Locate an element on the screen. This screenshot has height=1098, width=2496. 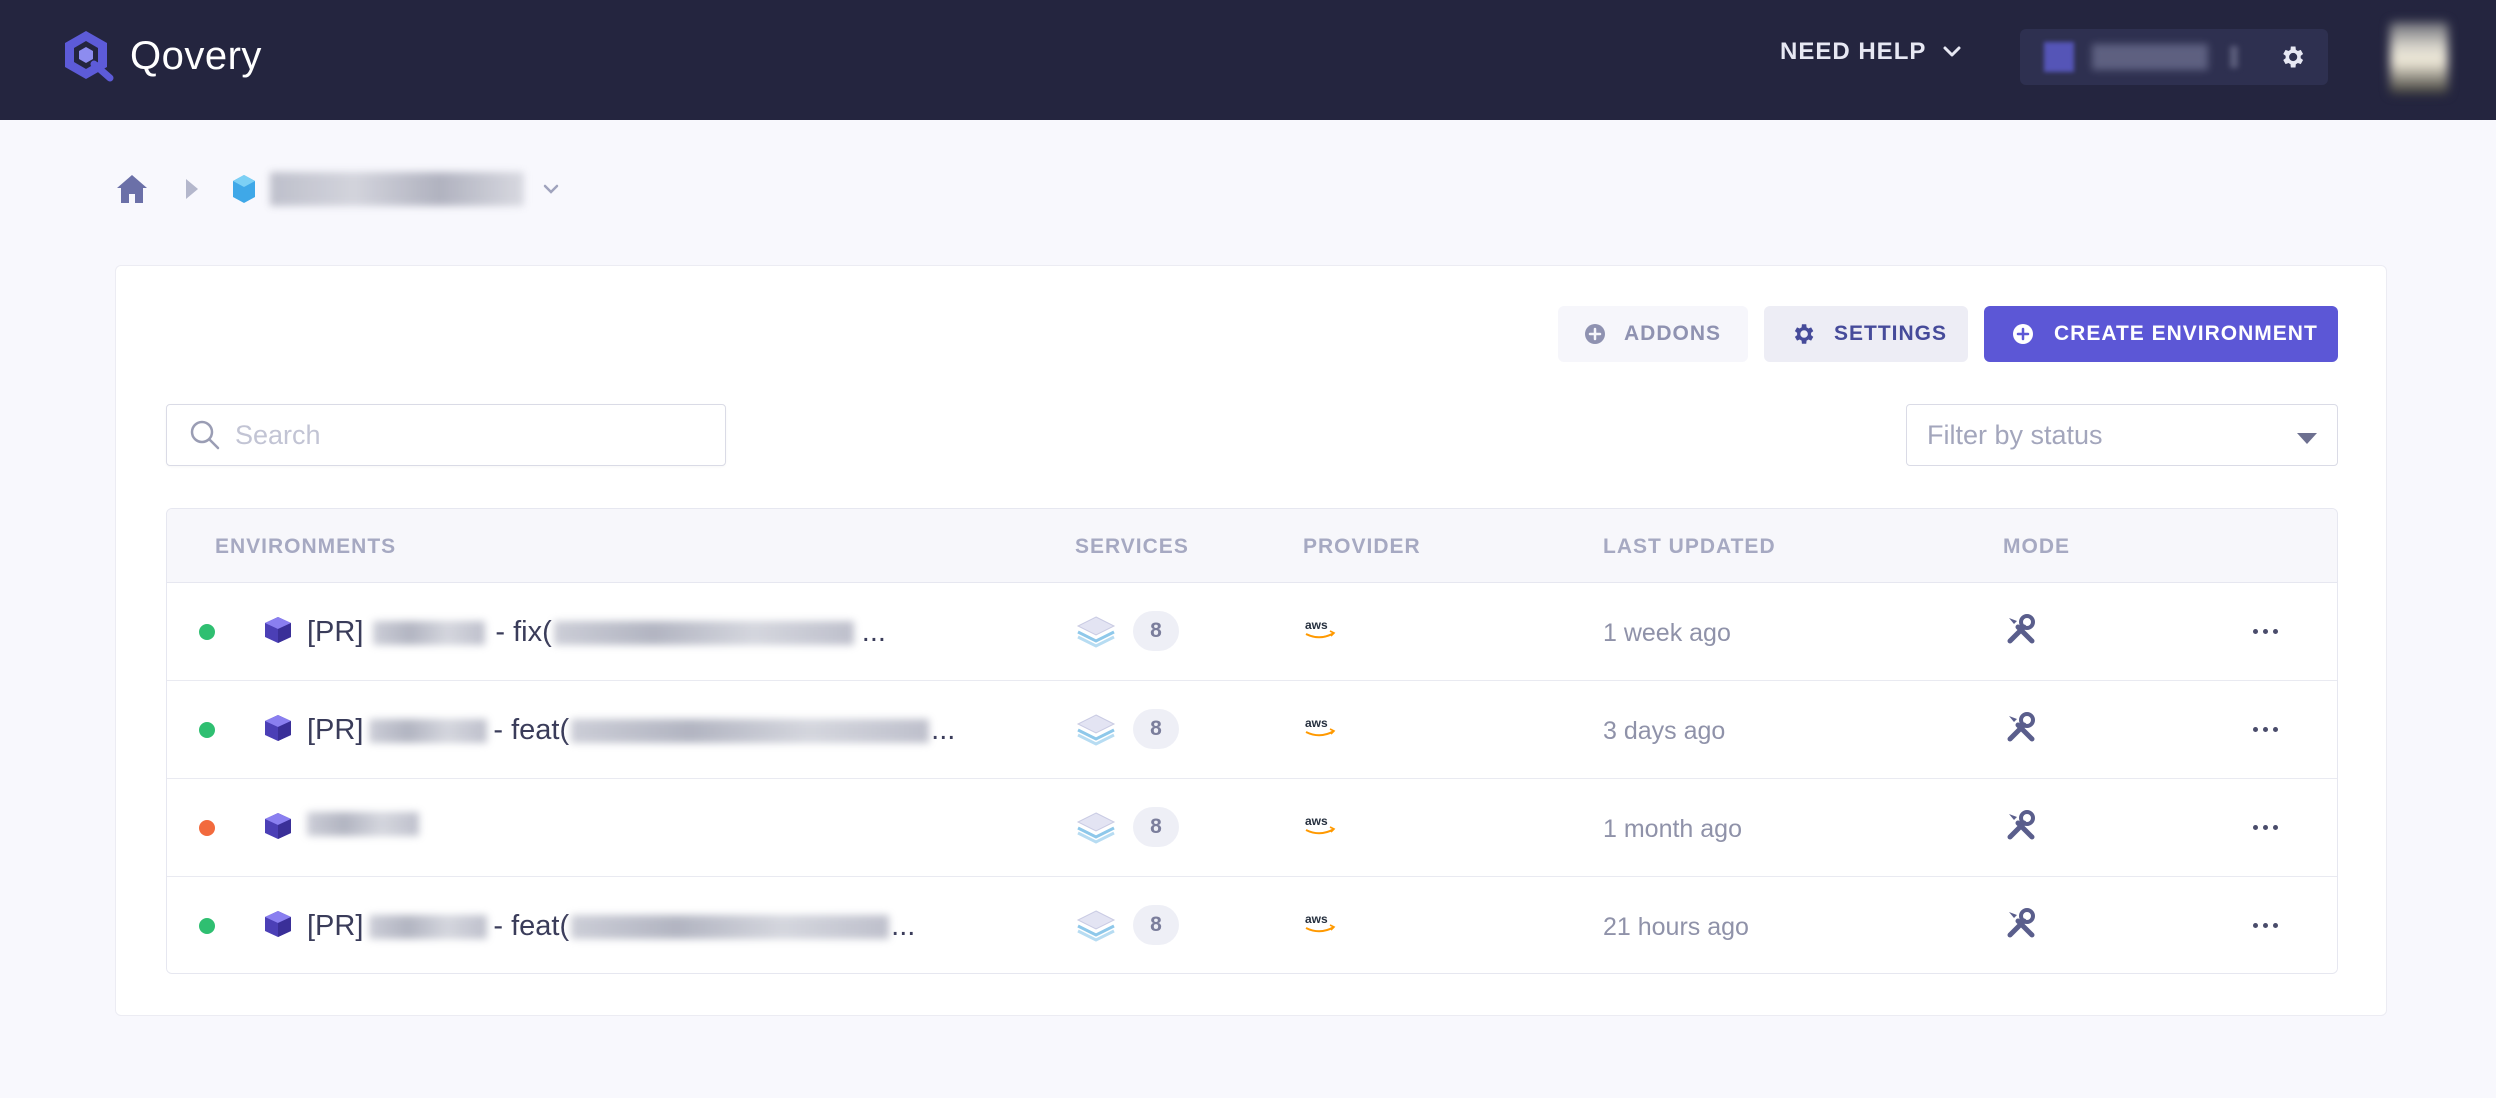
table-row: 8 aws 1 month ago is located at coordinates (1252, 828).